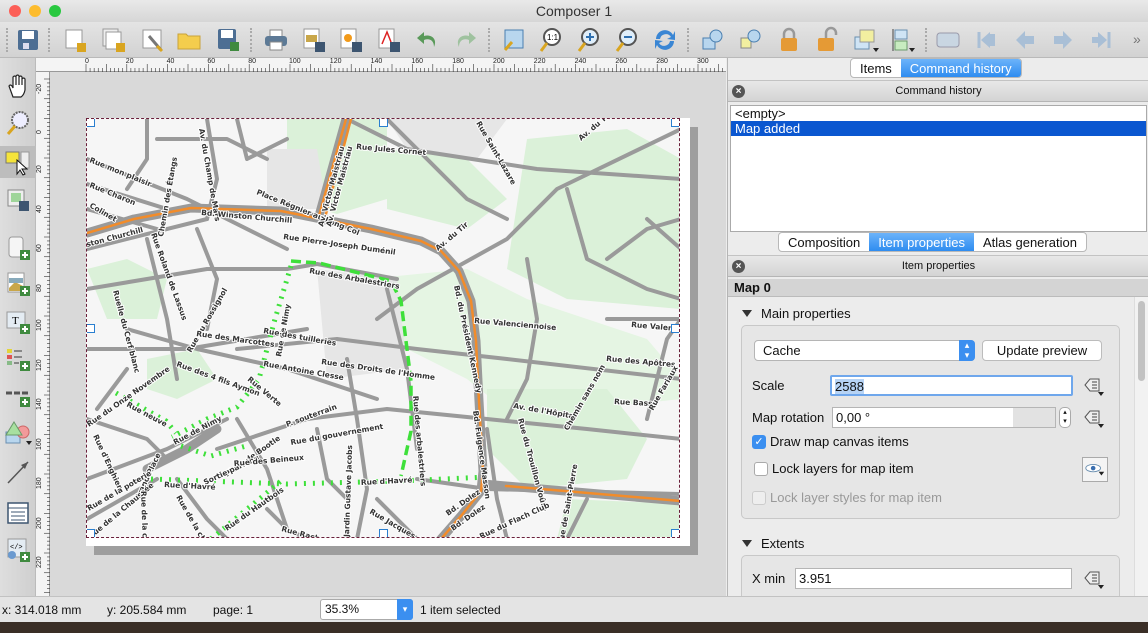  I want to click on composer-manager-icon, so click(153, 40).